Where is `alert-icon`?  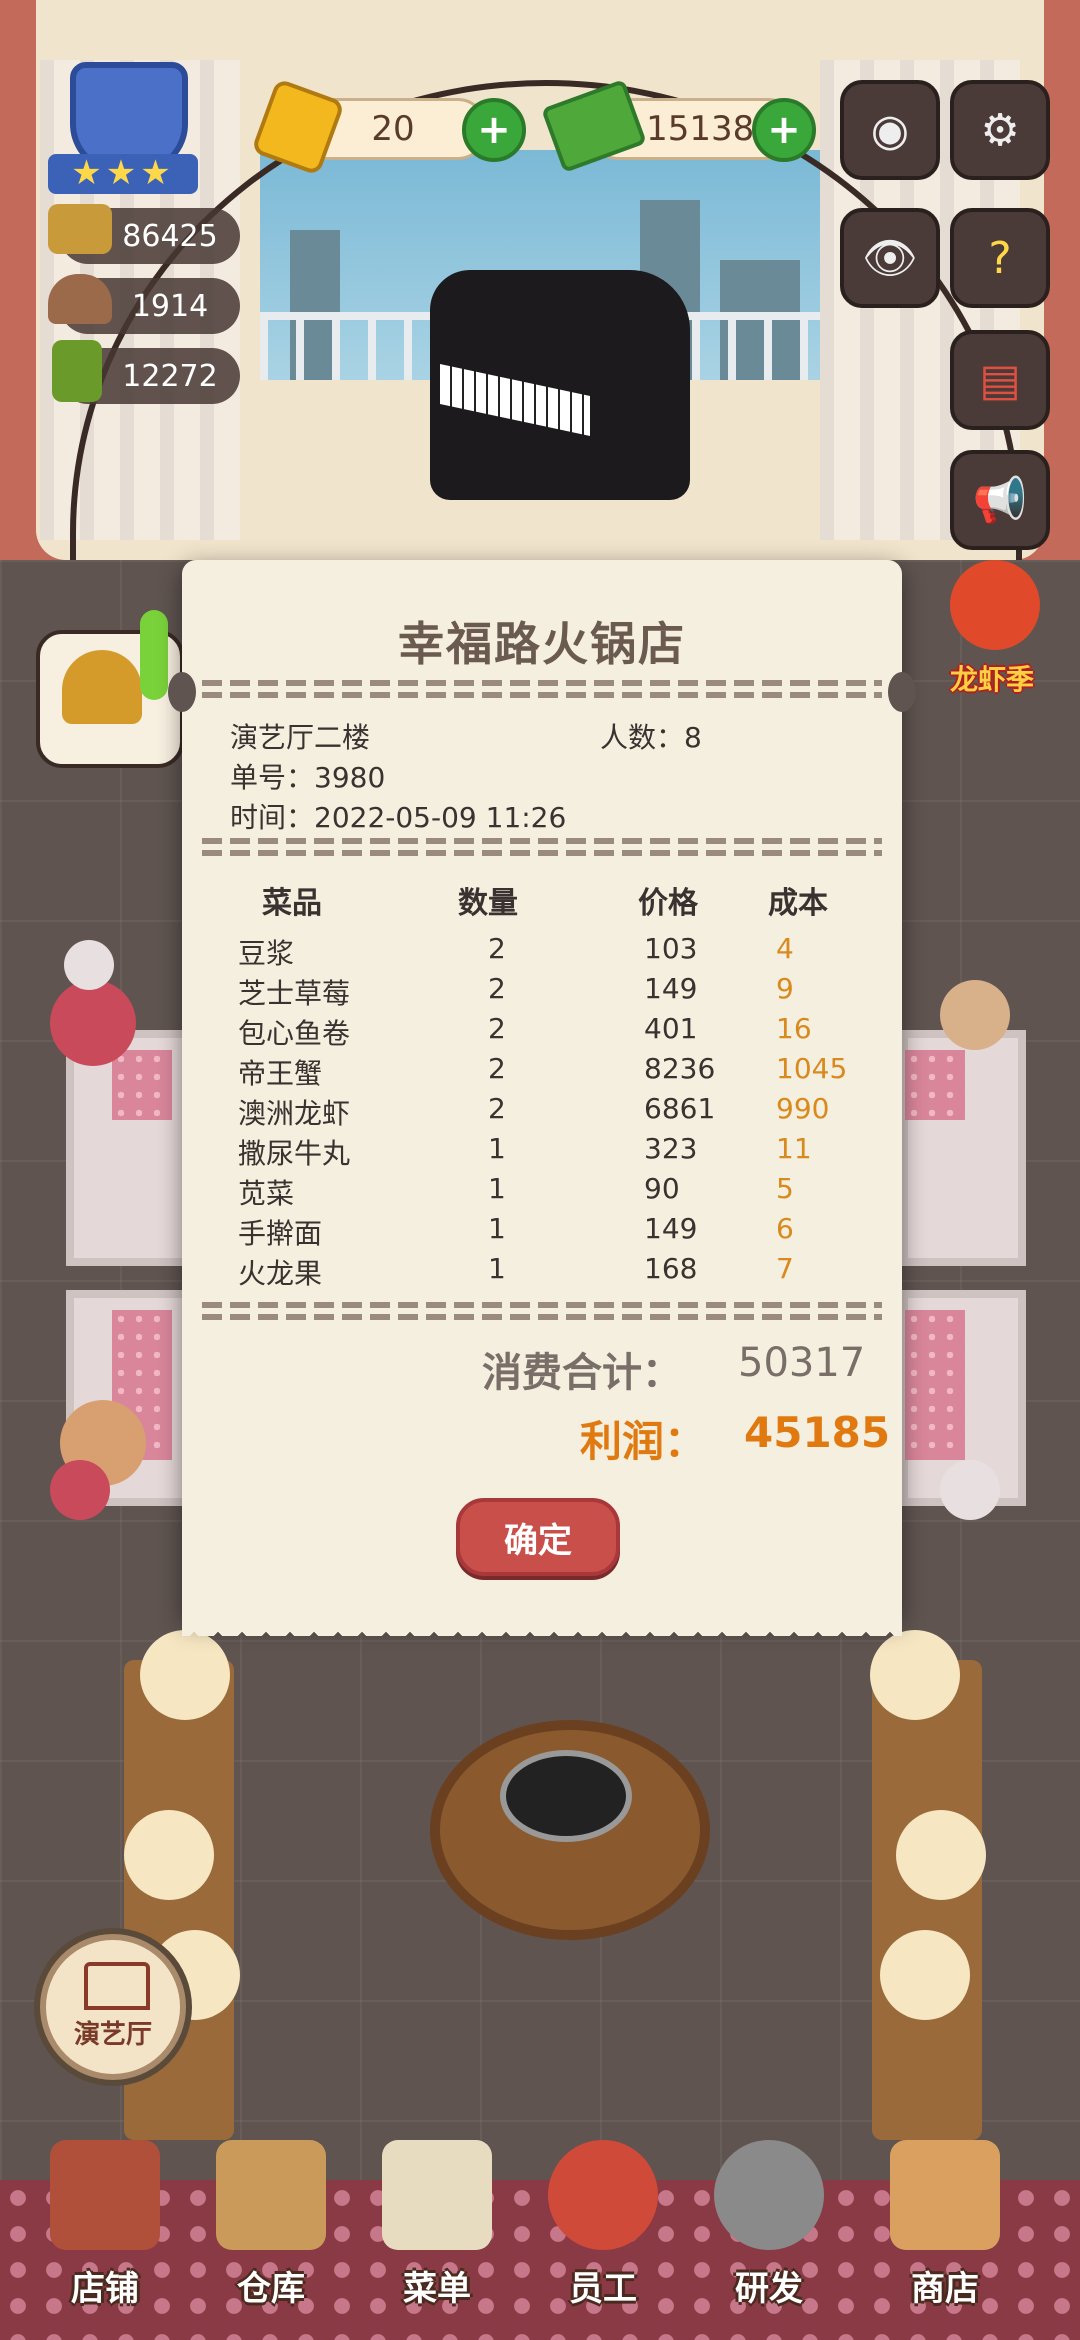 alert-icon is located at coordinates (154, 655).